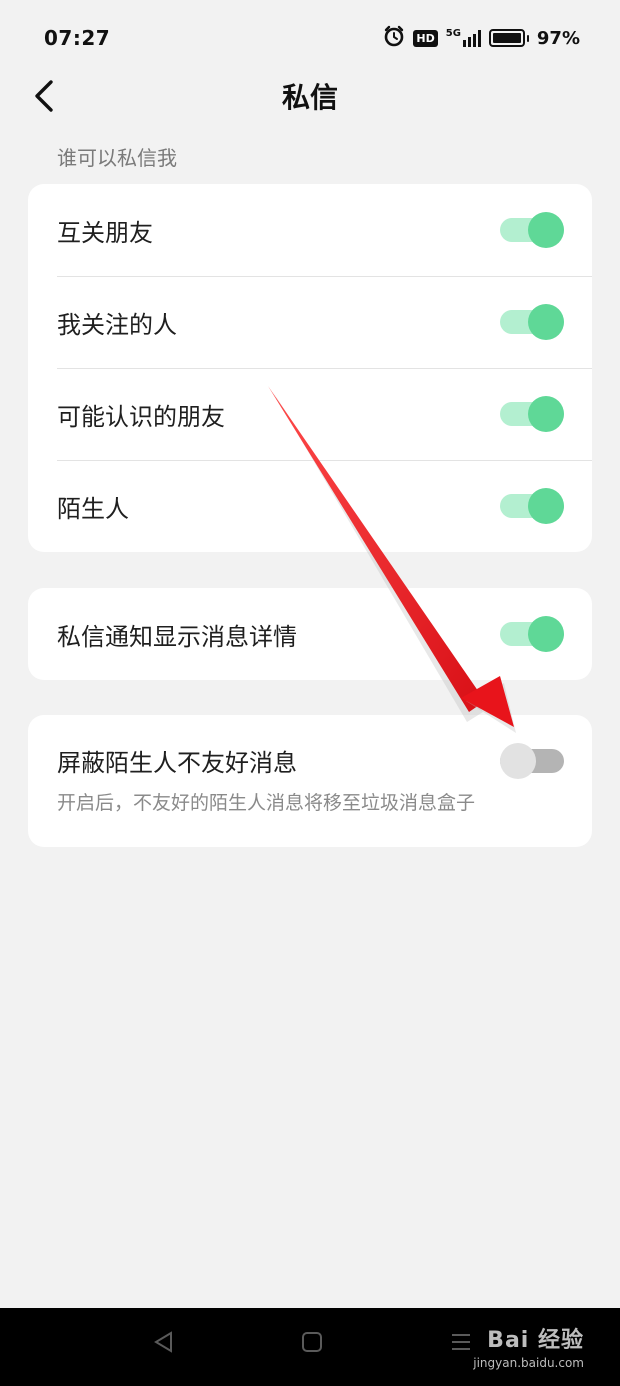 This screenshot has height=1386, width=620. Describe the element at coordinates (558, 38) in the screenshot. I see `battery-percent: 97%` at that location.